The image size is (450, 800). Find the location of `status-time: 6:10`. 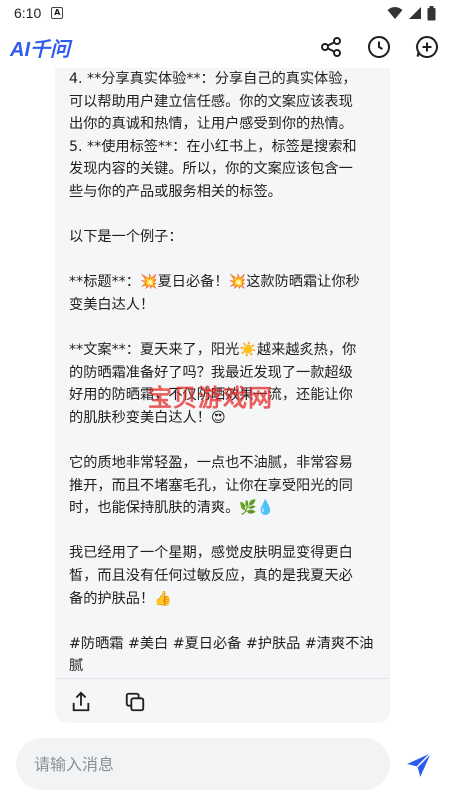

status-time: 6:10 is located at coordinates (28, 13).